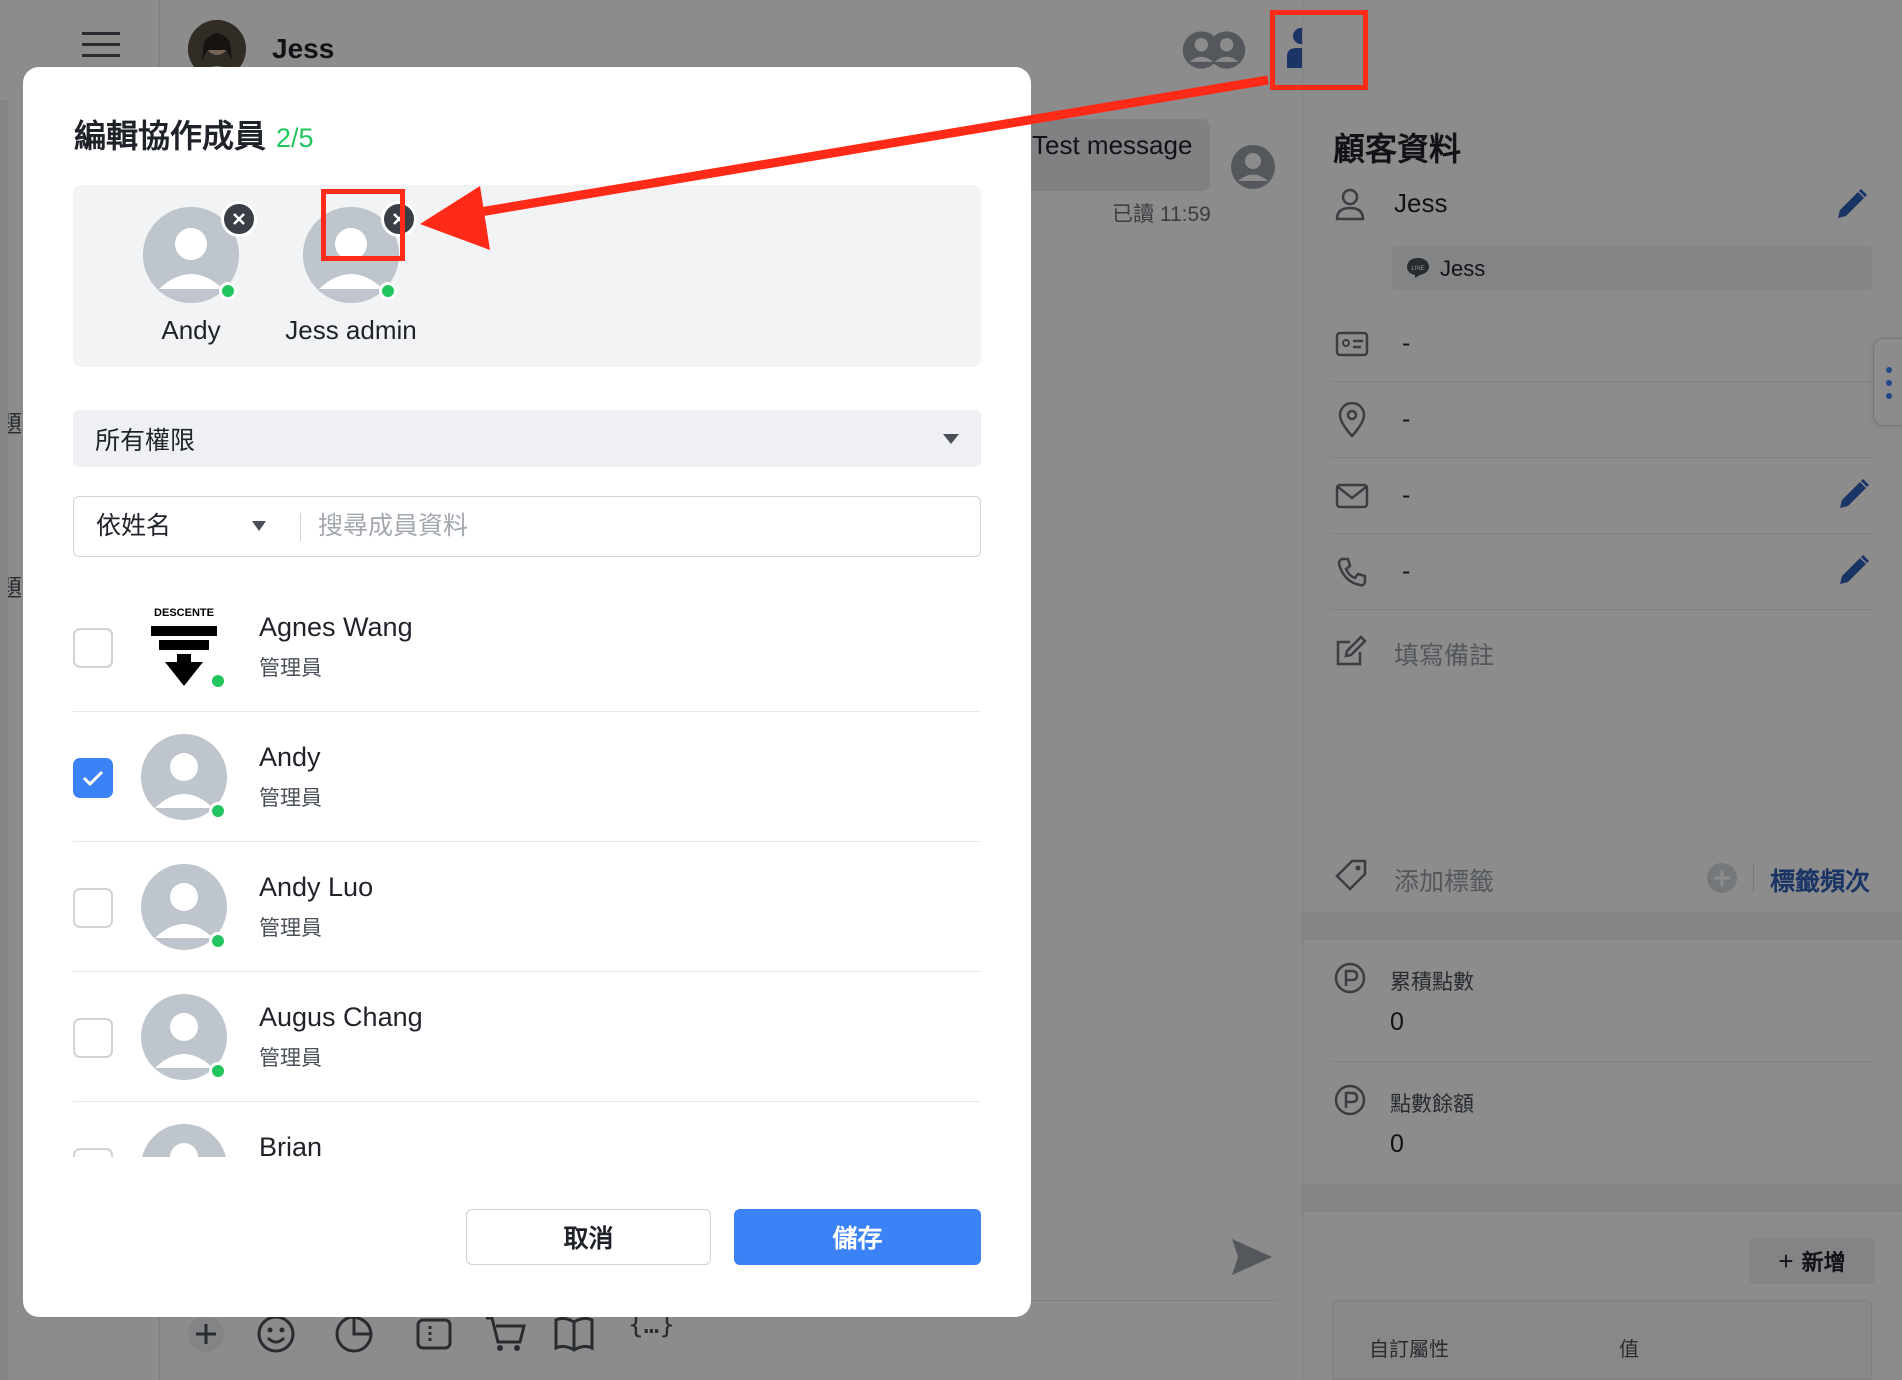  What do you see at coordinates (844, 162) in the screenshot?
I see `annotation-arrow` at bounding box center [844, 162].